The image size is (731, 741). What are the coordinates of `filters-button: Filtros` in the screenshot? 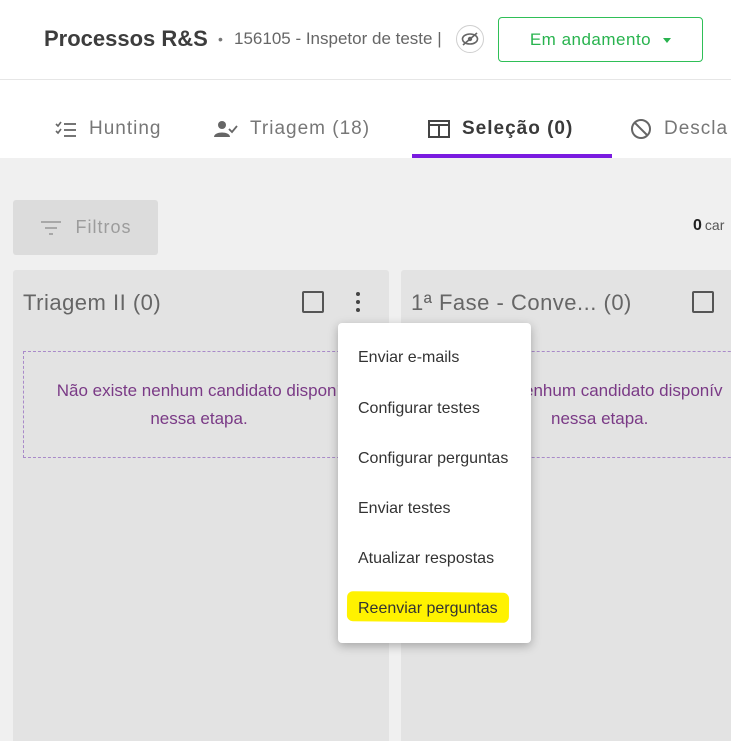 It's located at (85, 227).